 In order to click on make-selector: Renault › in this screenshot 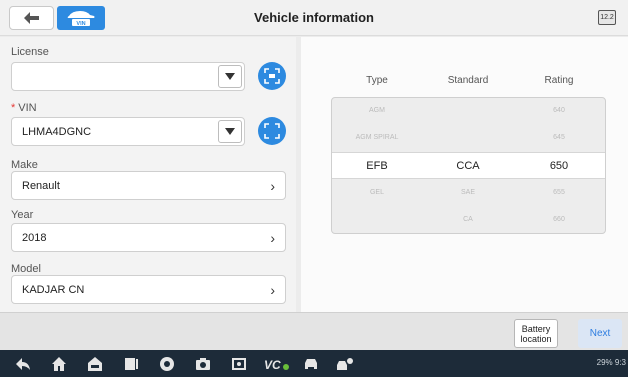, I will do `click(148, 185)`.